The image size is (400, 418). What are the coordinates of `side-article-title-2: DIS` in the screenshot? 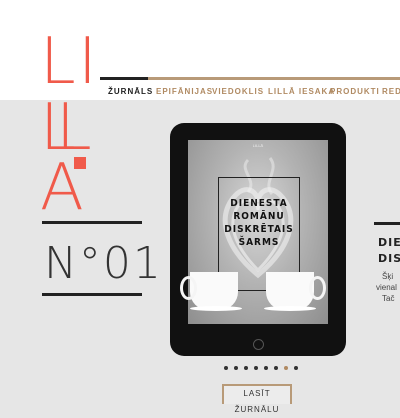 It's located at (389, 258).